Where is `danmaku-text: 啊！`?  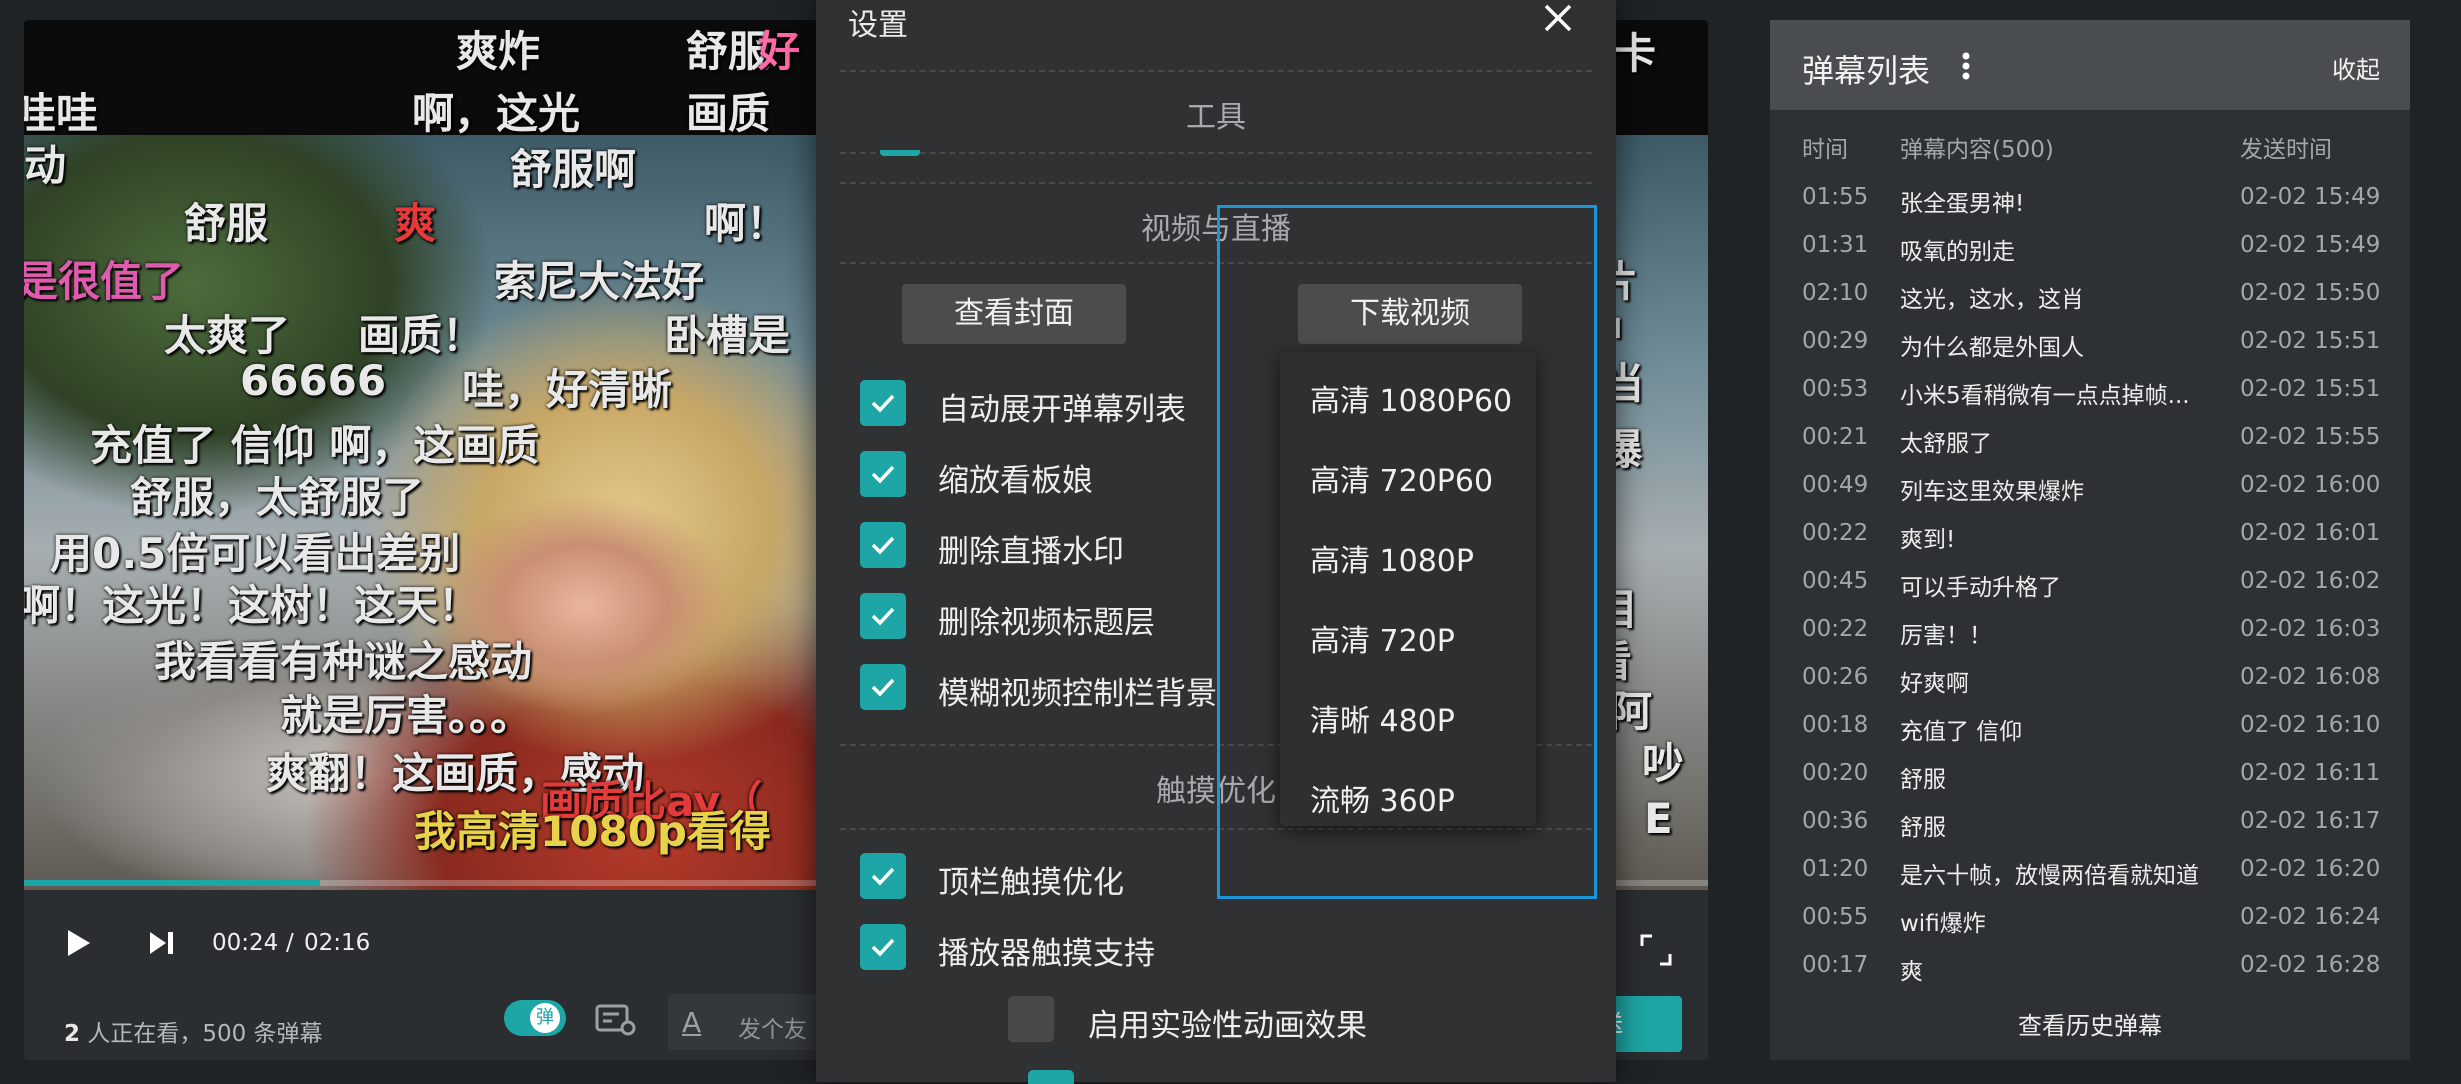 danmaku-text: 啊！ is located at coordinates (746, 223).